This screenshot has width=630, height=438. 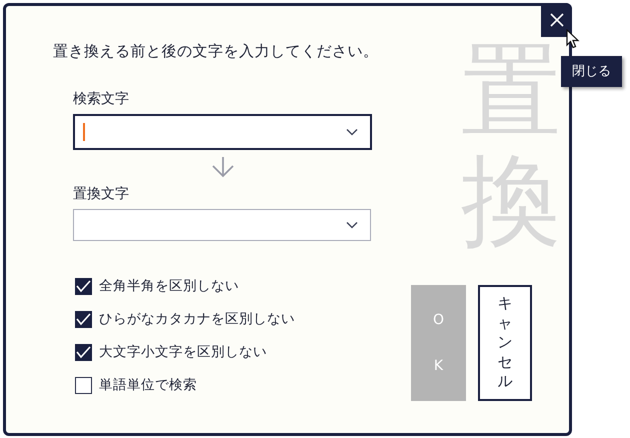 I want to click on close-icon, so click(x=557, y=20).